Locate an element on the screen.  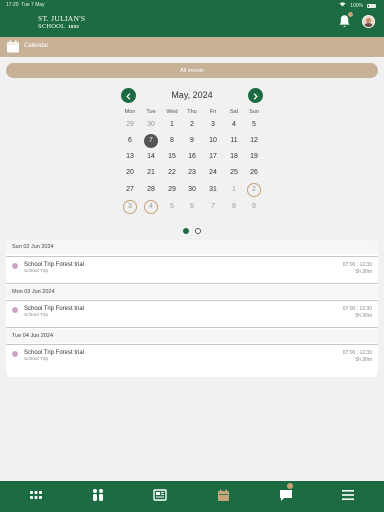
chevron-left-icon is located at coordinates (128, 96).